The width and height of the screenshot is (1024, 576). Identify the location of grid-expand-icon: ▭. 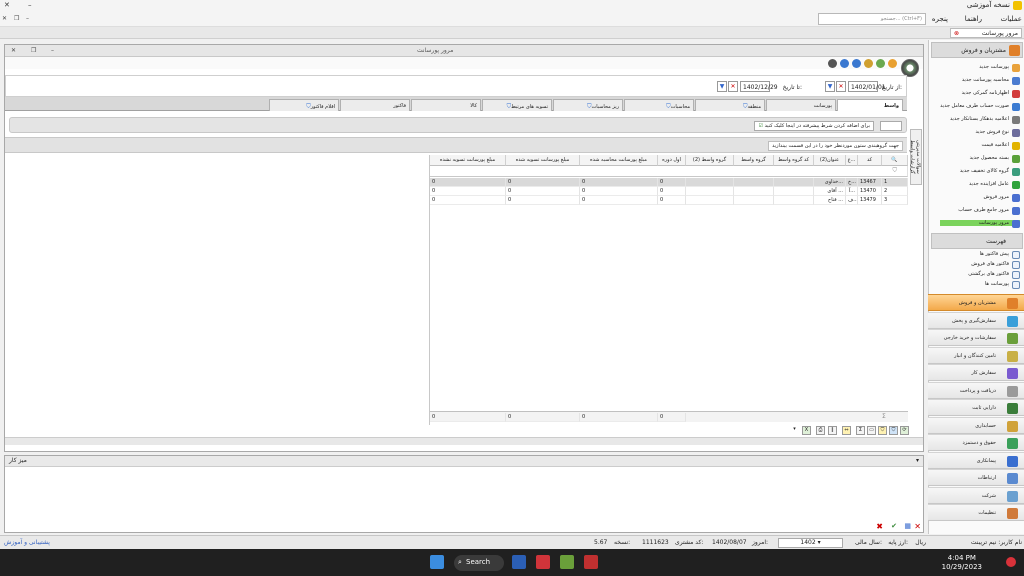
(871, 430).